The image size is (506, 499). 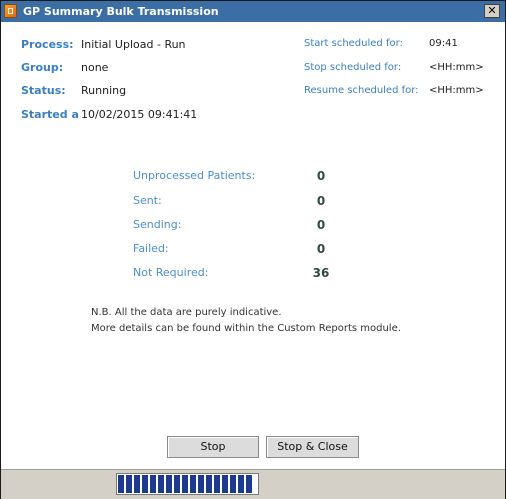 I want to click on stat-label-sent: Sent:, so click(x=147, y=200).